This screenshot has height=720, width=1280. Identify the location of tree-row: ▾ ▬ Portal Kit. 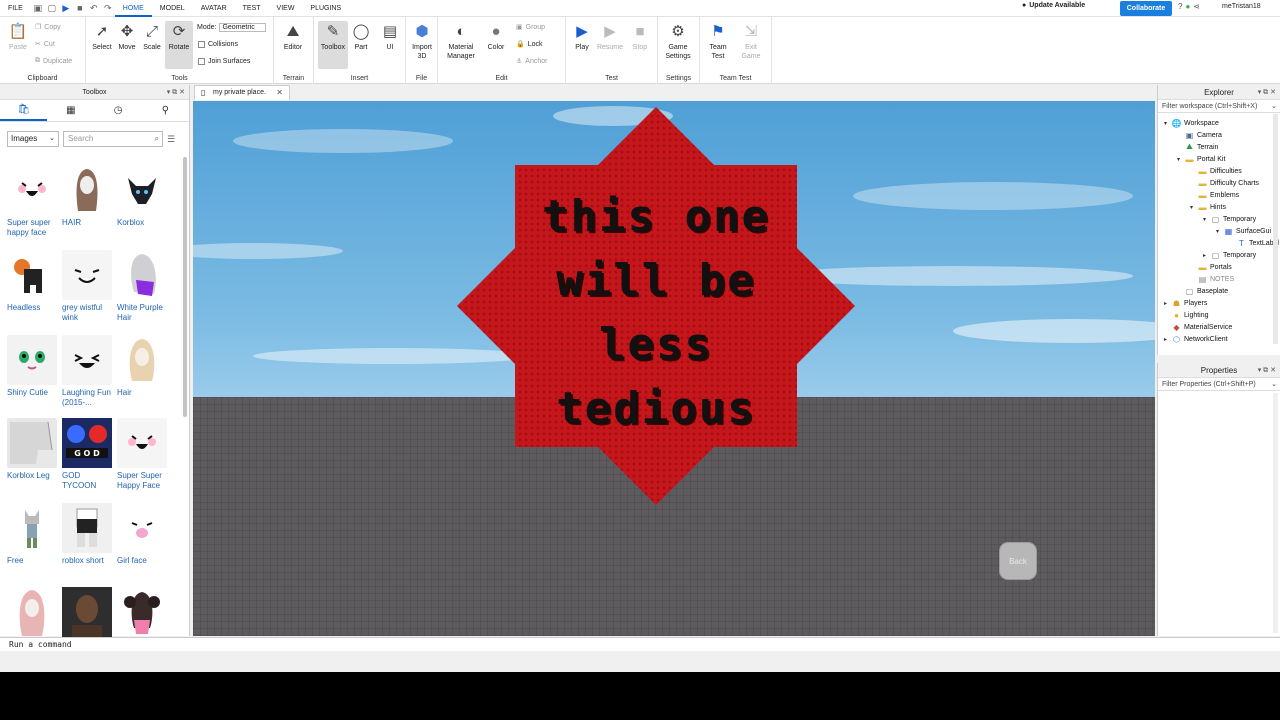
(1200, 159).